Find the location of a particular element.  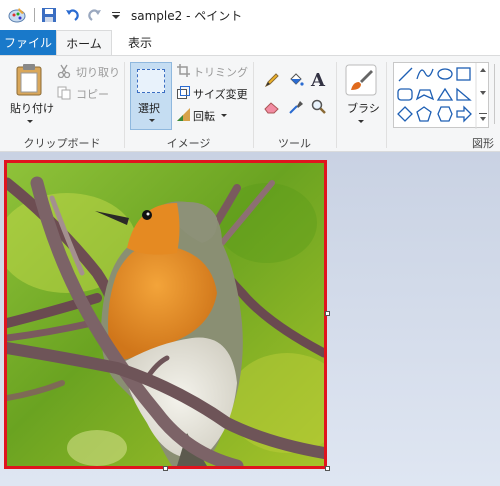

shape-rectangle is located at coordinates (463, 74).